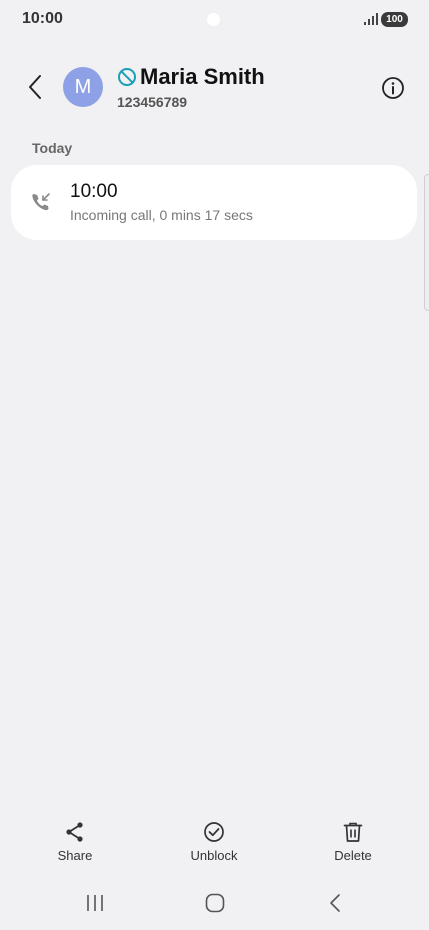 Image resolution: width=429 pixels, height=930 pixels. What do you see at coordinates (42, 18) in the screenshot?
I see `status-time: 10:00` at bounding box center [42, 18].